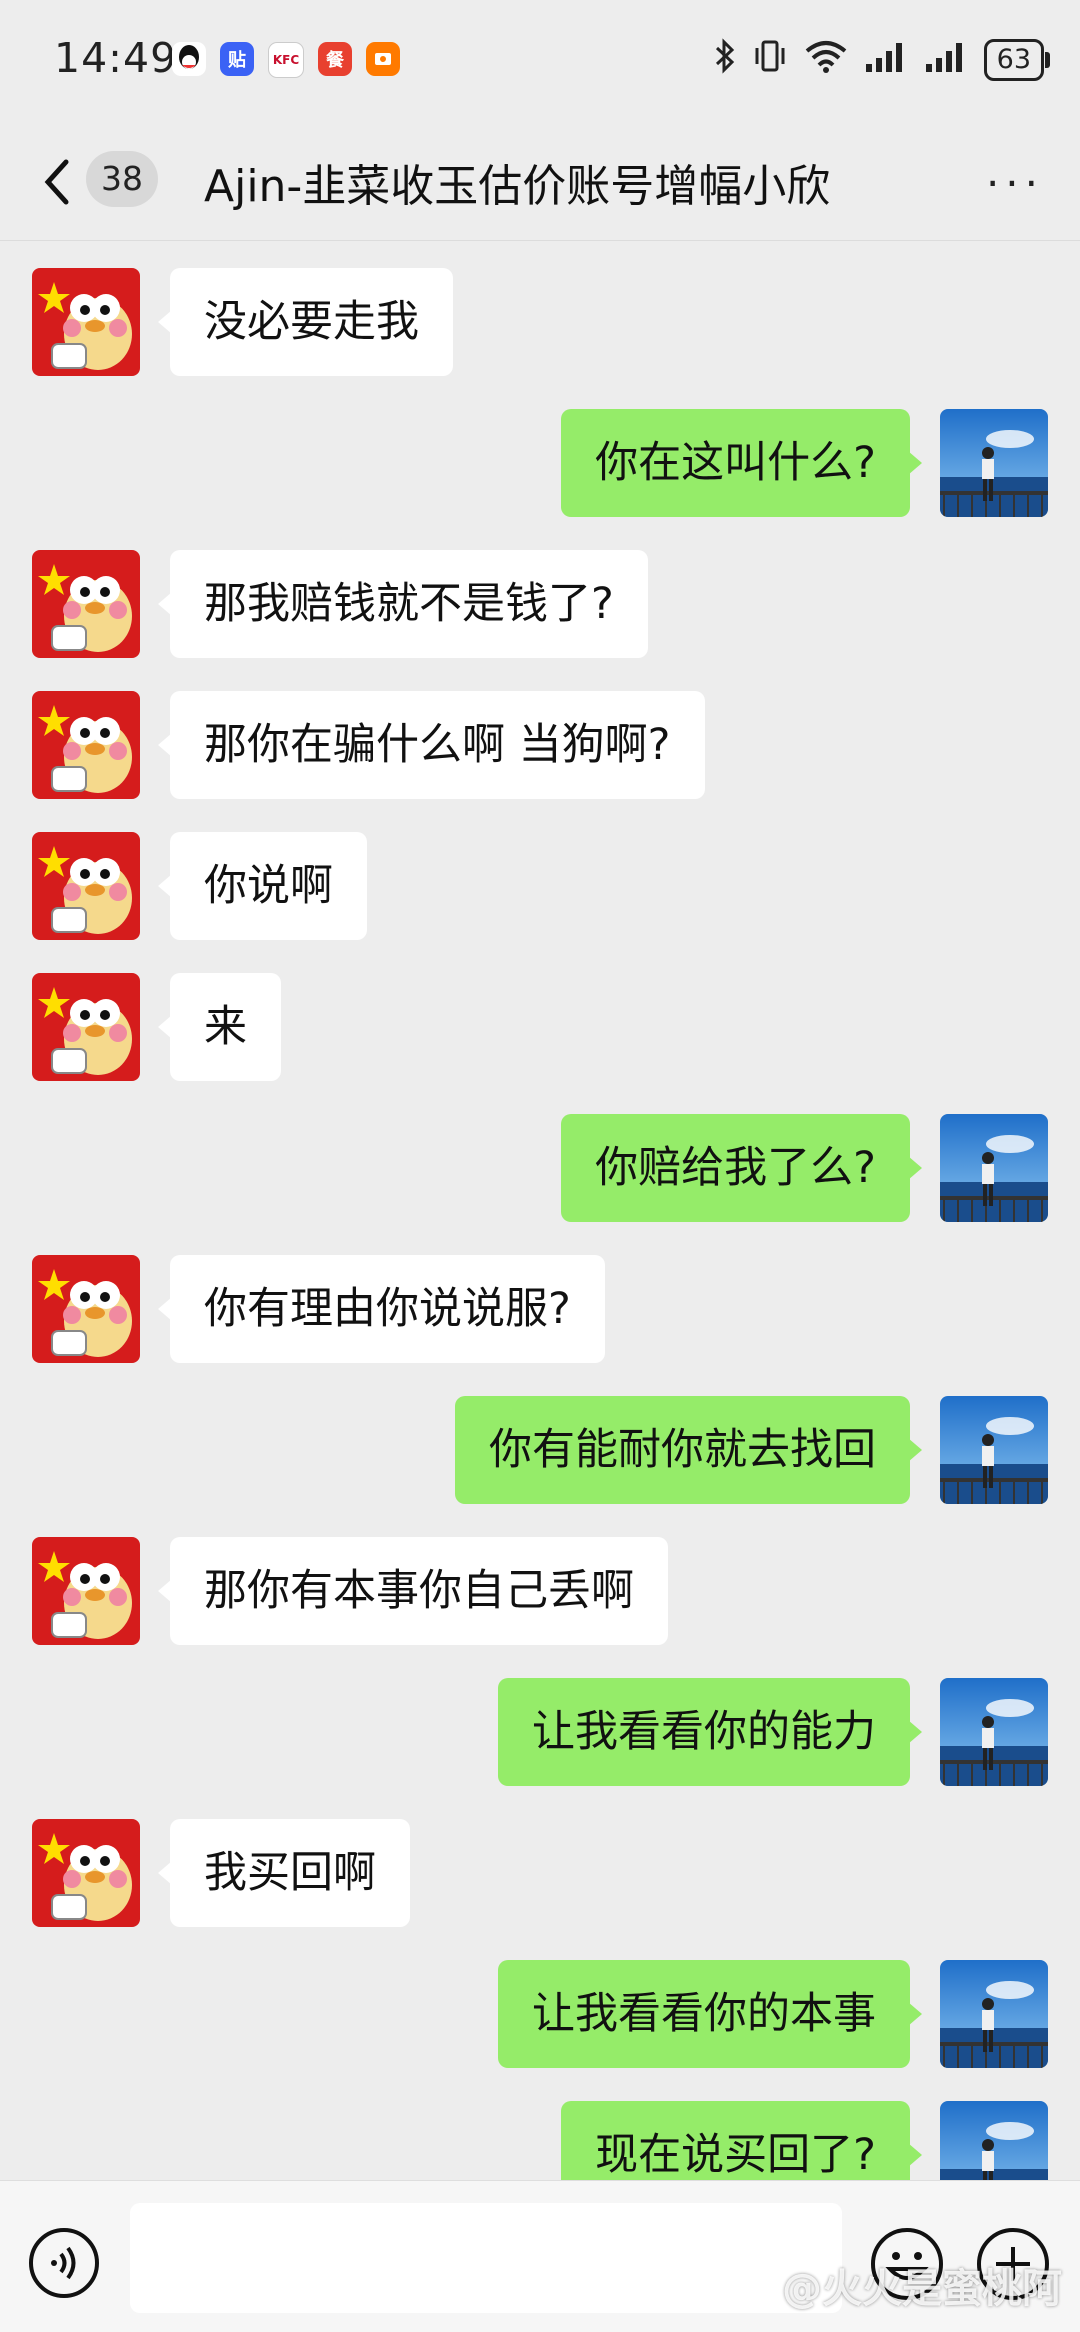 The image size is (1080, 2332). What do you see at coordinates (403, 604) in the screenshot?
I see `incoming-message-bubble: 那我赔钱就不是钱了?` at bounding box center [403, 604].